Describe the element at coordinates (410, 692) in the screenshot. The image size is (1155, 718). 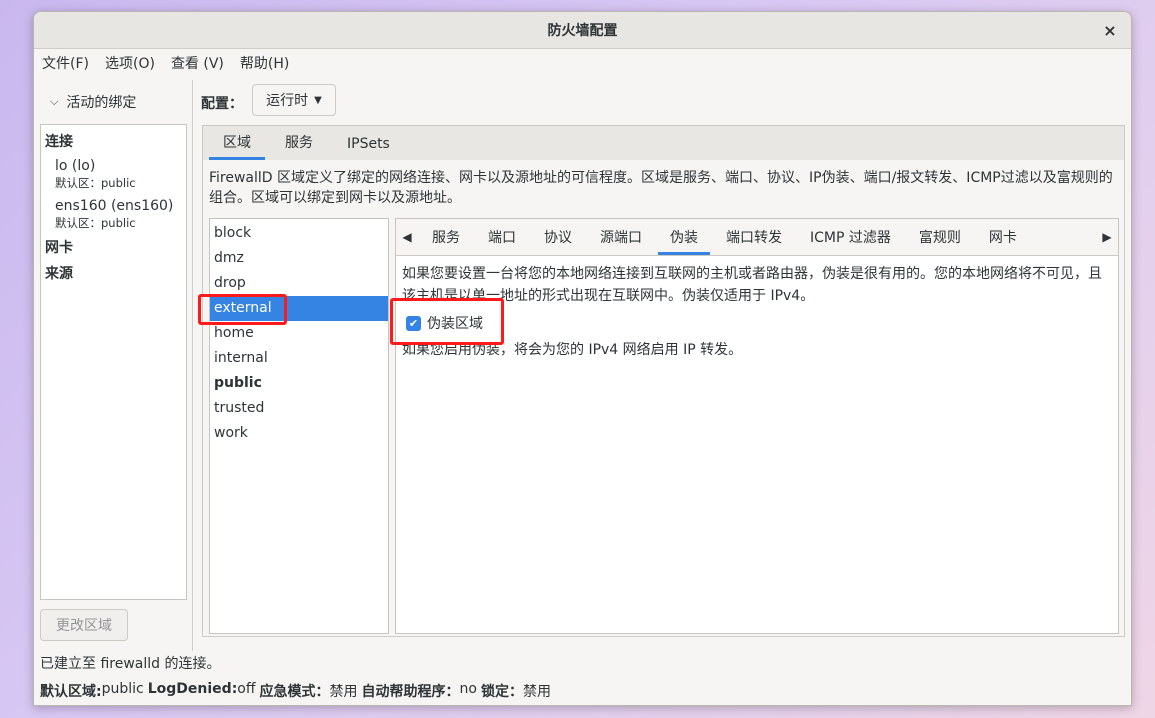
I see `auto-helper-label: 自动帮助程序：` at that location.